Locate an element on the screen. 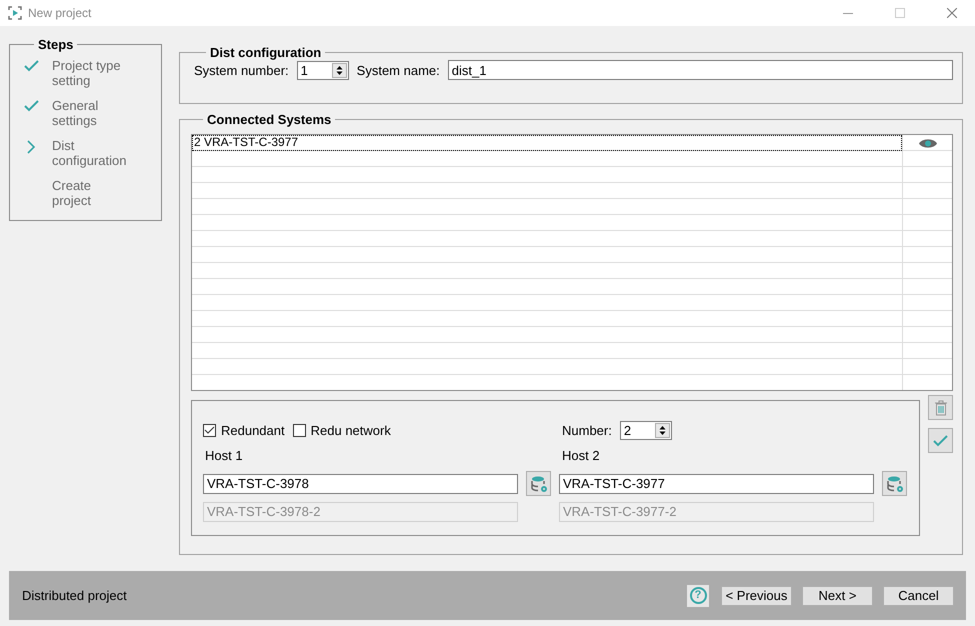  minimize-icon is located at coordinates (848, 13).